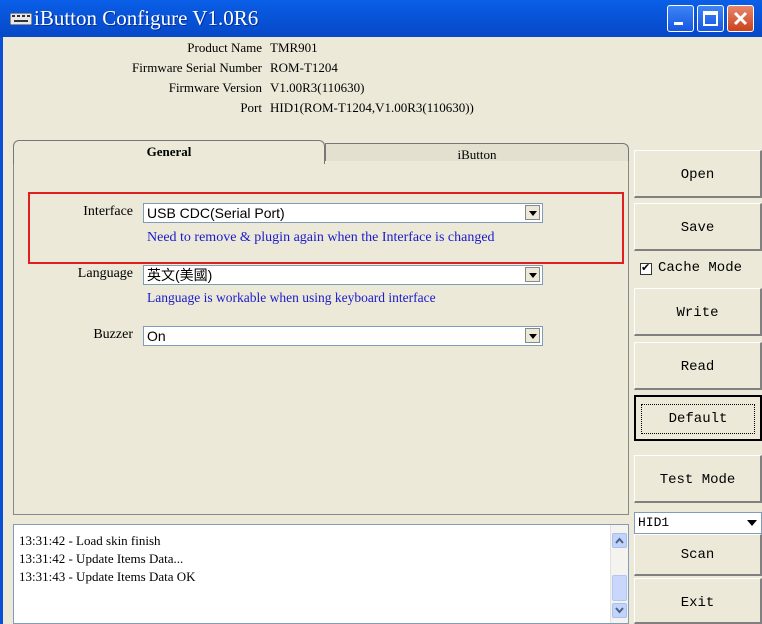 The image size is (762, 624). What do you see at coordinates (180, 275) in the screenshot?
I see `language-value: 英文(美國)` at bounding box center [180, 275].